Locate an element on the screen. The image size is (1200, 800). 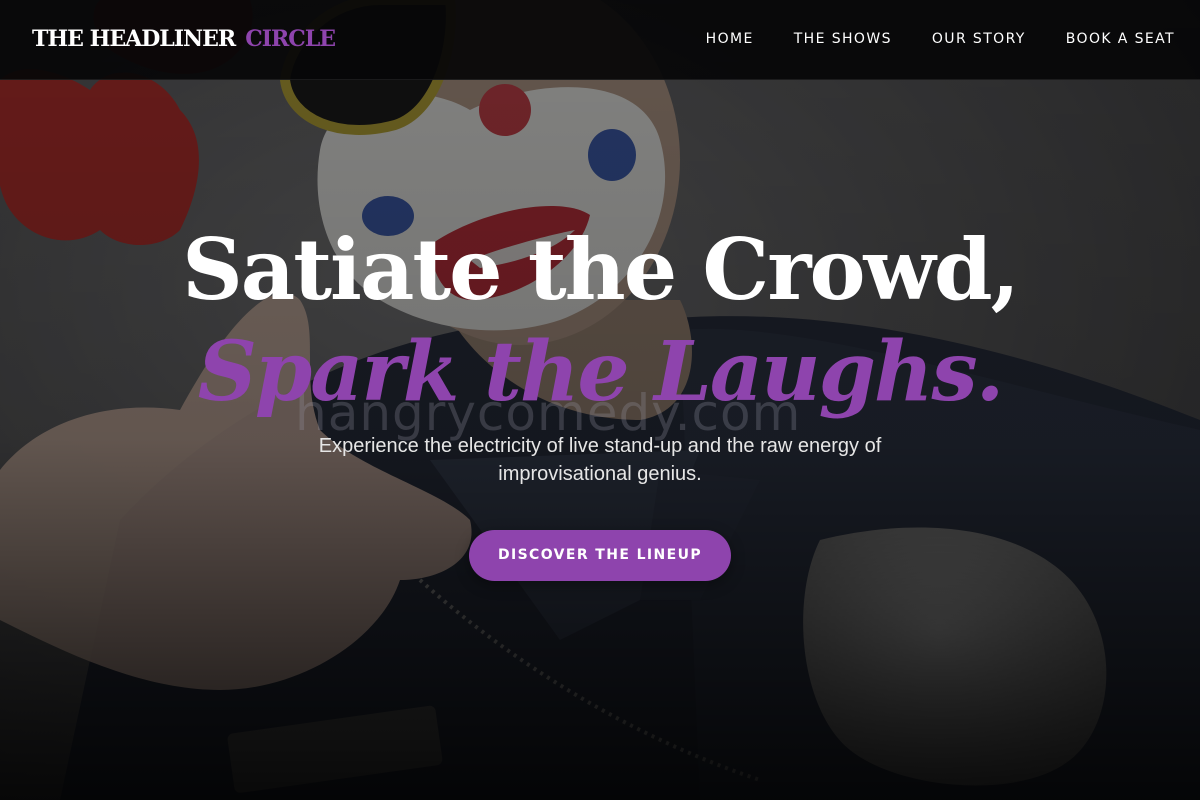
site-logo: THE HEADLINER CIRCLE is located at coordinates (184, 39).